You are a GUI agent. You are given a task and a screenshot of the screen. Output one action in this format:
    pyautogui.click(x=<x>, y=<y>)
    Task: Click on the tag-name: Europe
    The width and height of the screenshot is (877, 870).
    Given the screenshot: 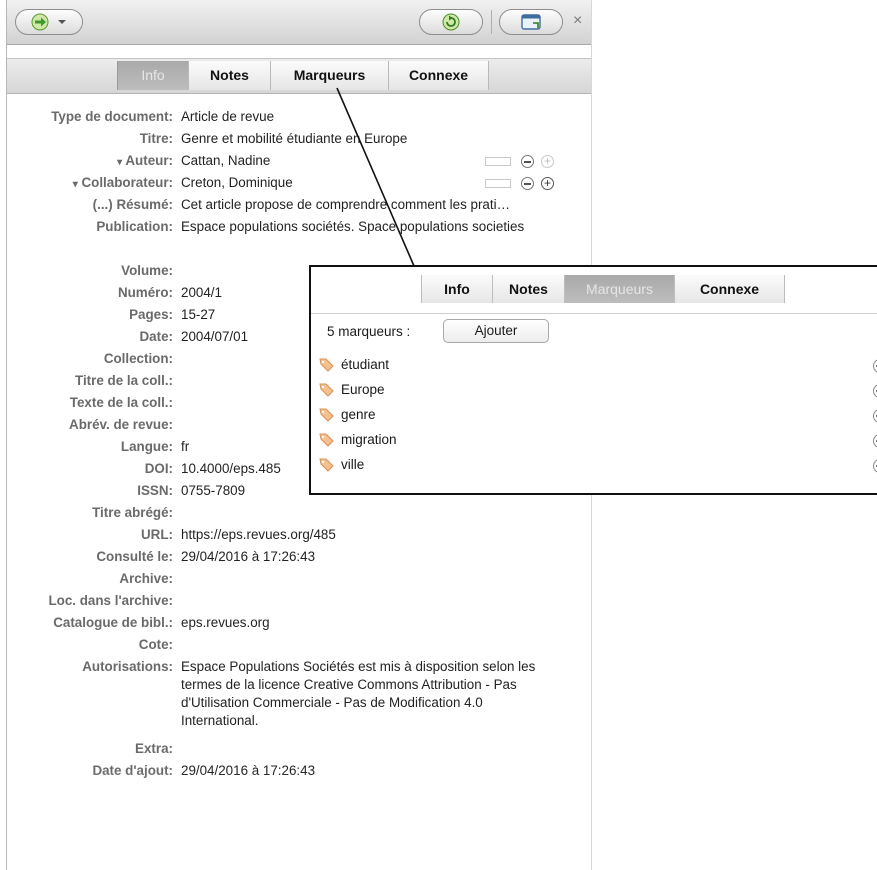 What is the action you would take?
    pyautogui.click(x=363, y=390)
    